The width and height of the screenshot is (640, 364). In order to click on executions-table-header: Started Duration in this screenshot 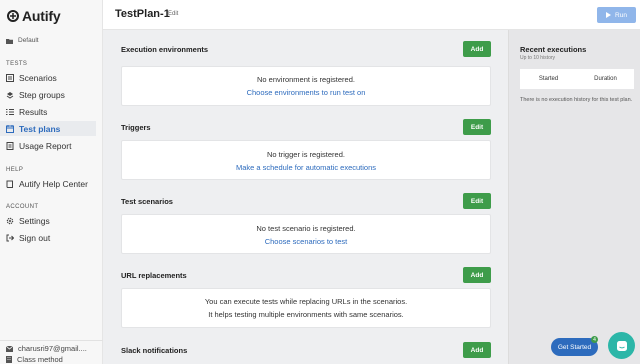, I will do `click(577, 79)`.